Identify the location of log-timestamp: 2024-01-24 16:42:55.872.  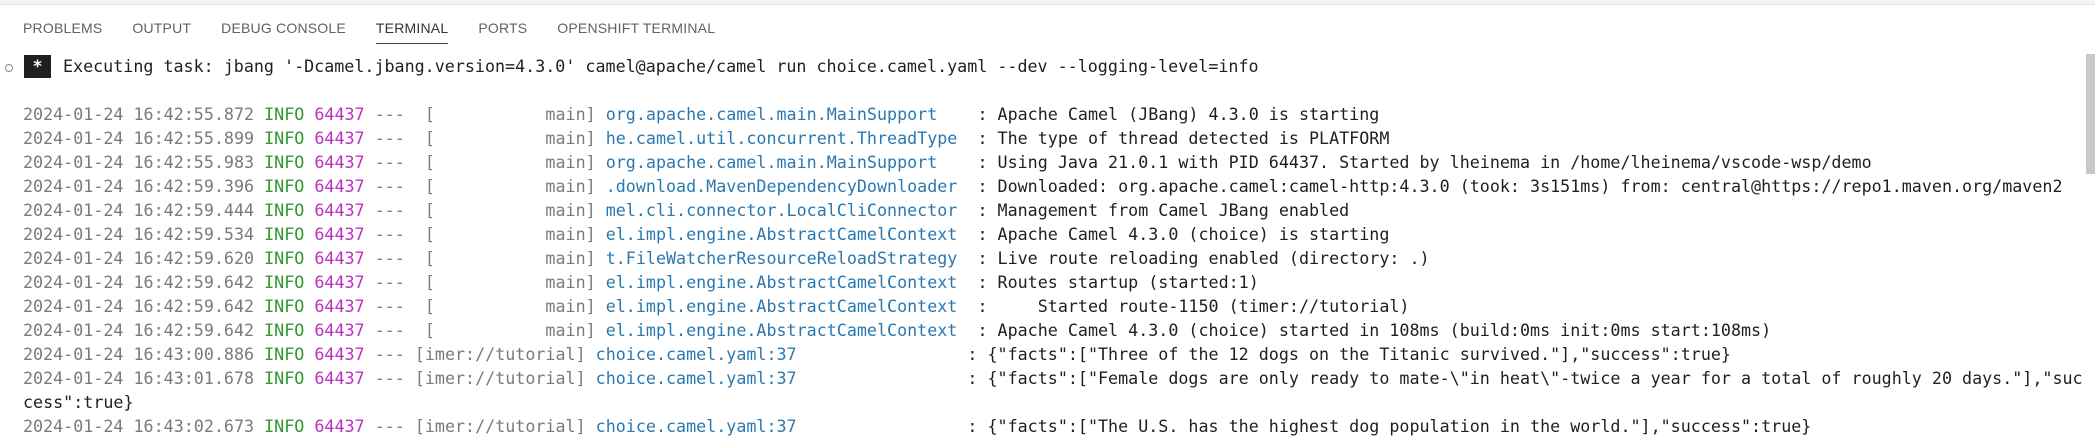
(139, 114).